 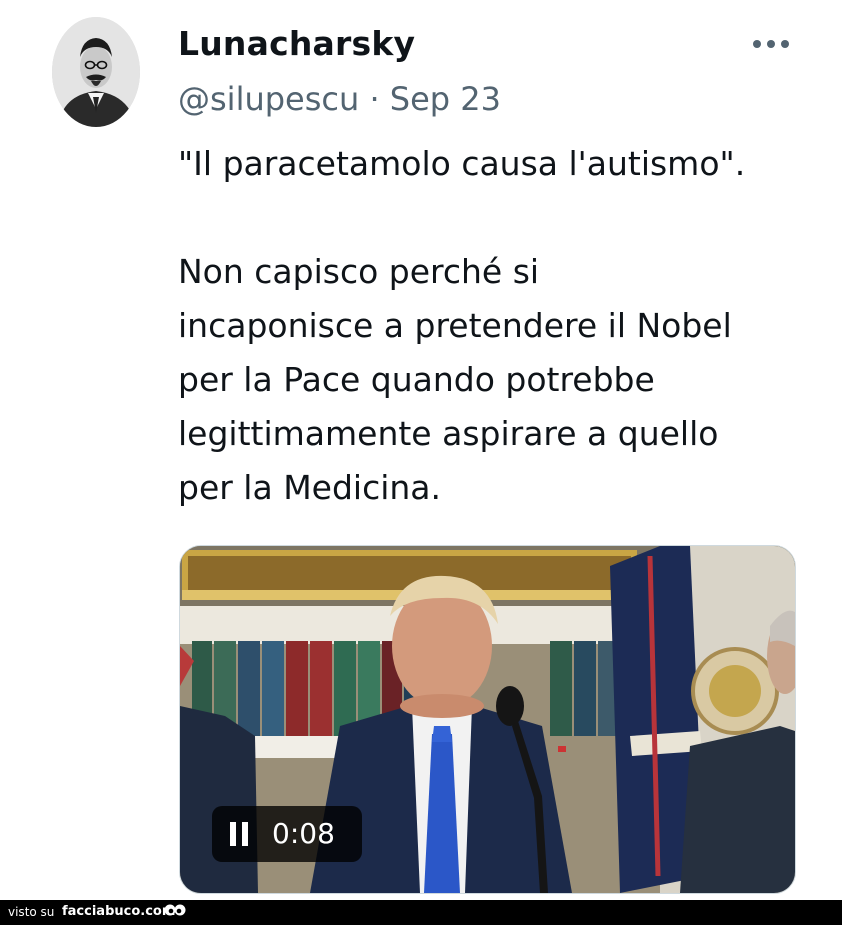 I want to click on watermark-footer: visto su facciabuco.com, so click(x=421, y=912).